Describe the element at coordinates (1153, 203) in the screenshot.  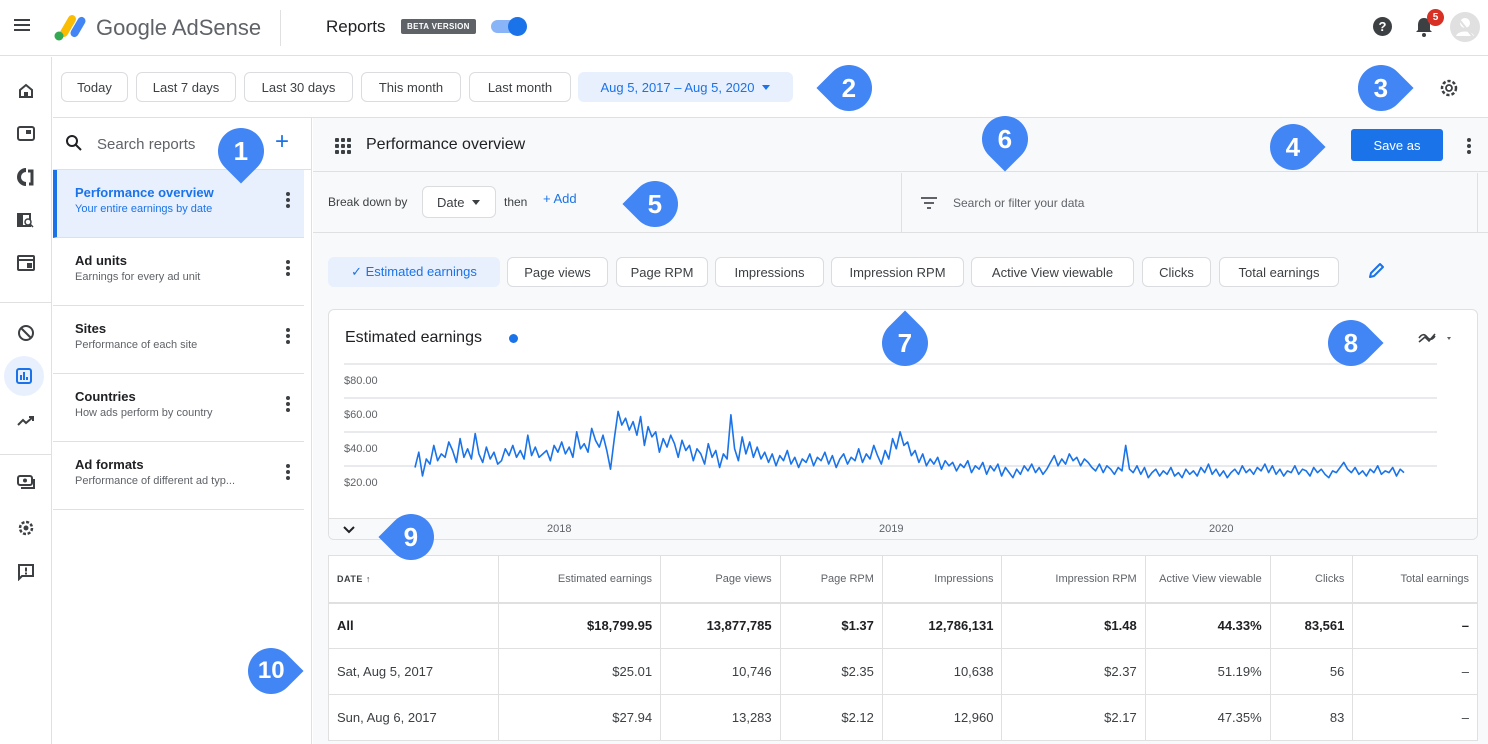
I see `filter-input` at that location.